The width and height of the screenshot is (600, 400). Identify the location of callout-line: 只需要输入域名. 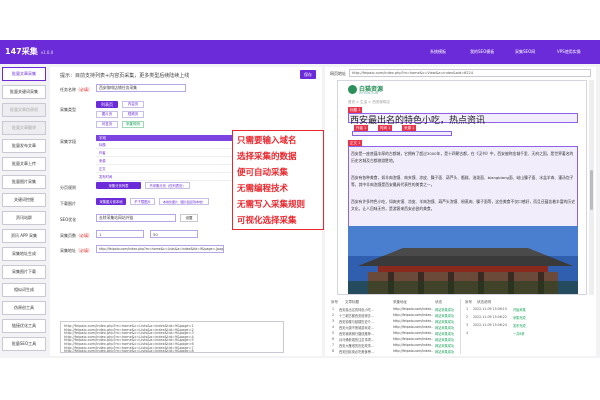
(267, 141).